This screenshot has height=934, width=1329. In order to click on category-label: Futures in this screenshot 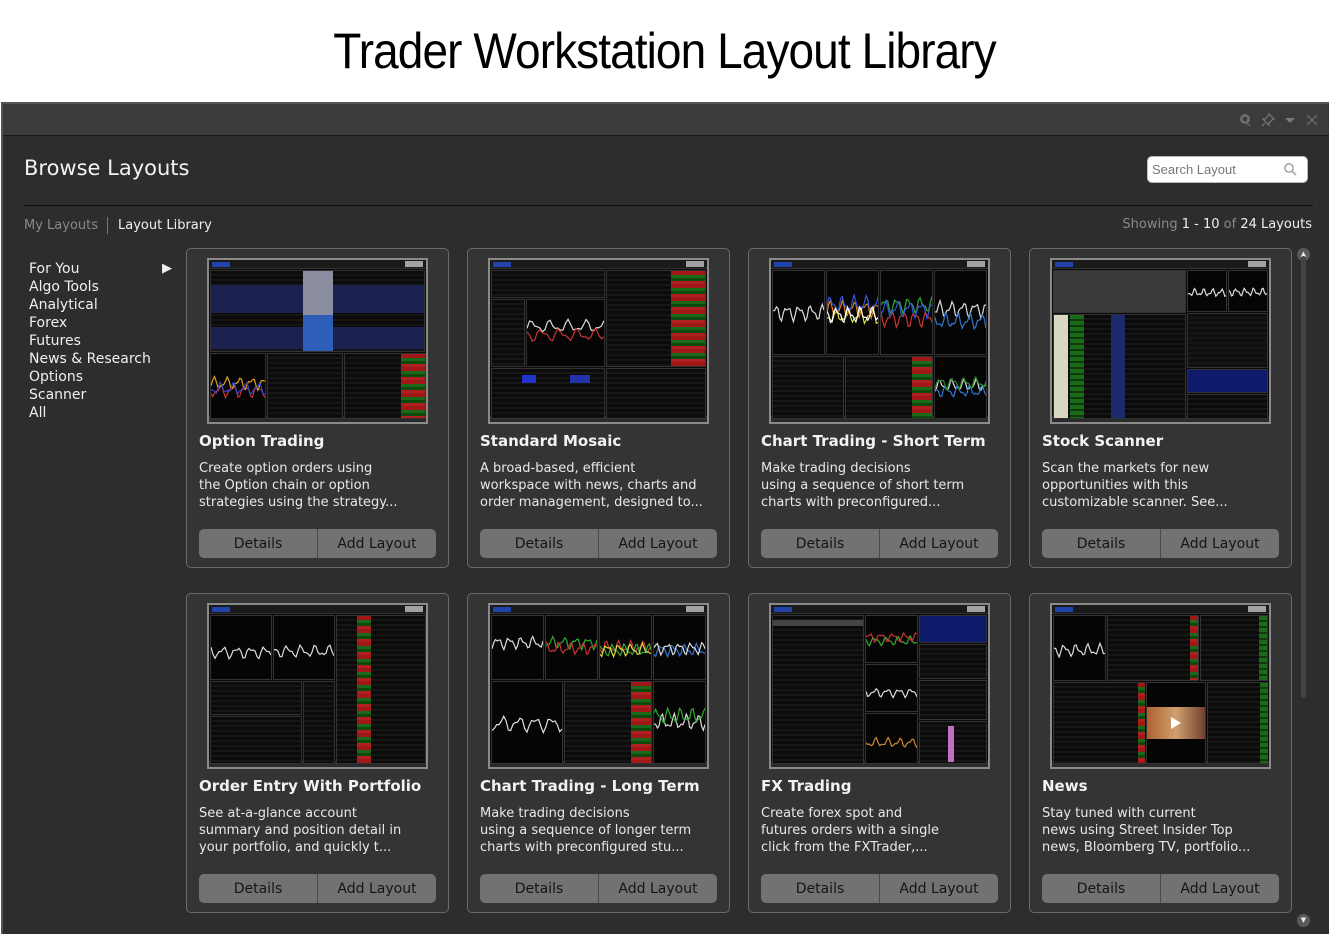, I will do `click(55, 341)`.